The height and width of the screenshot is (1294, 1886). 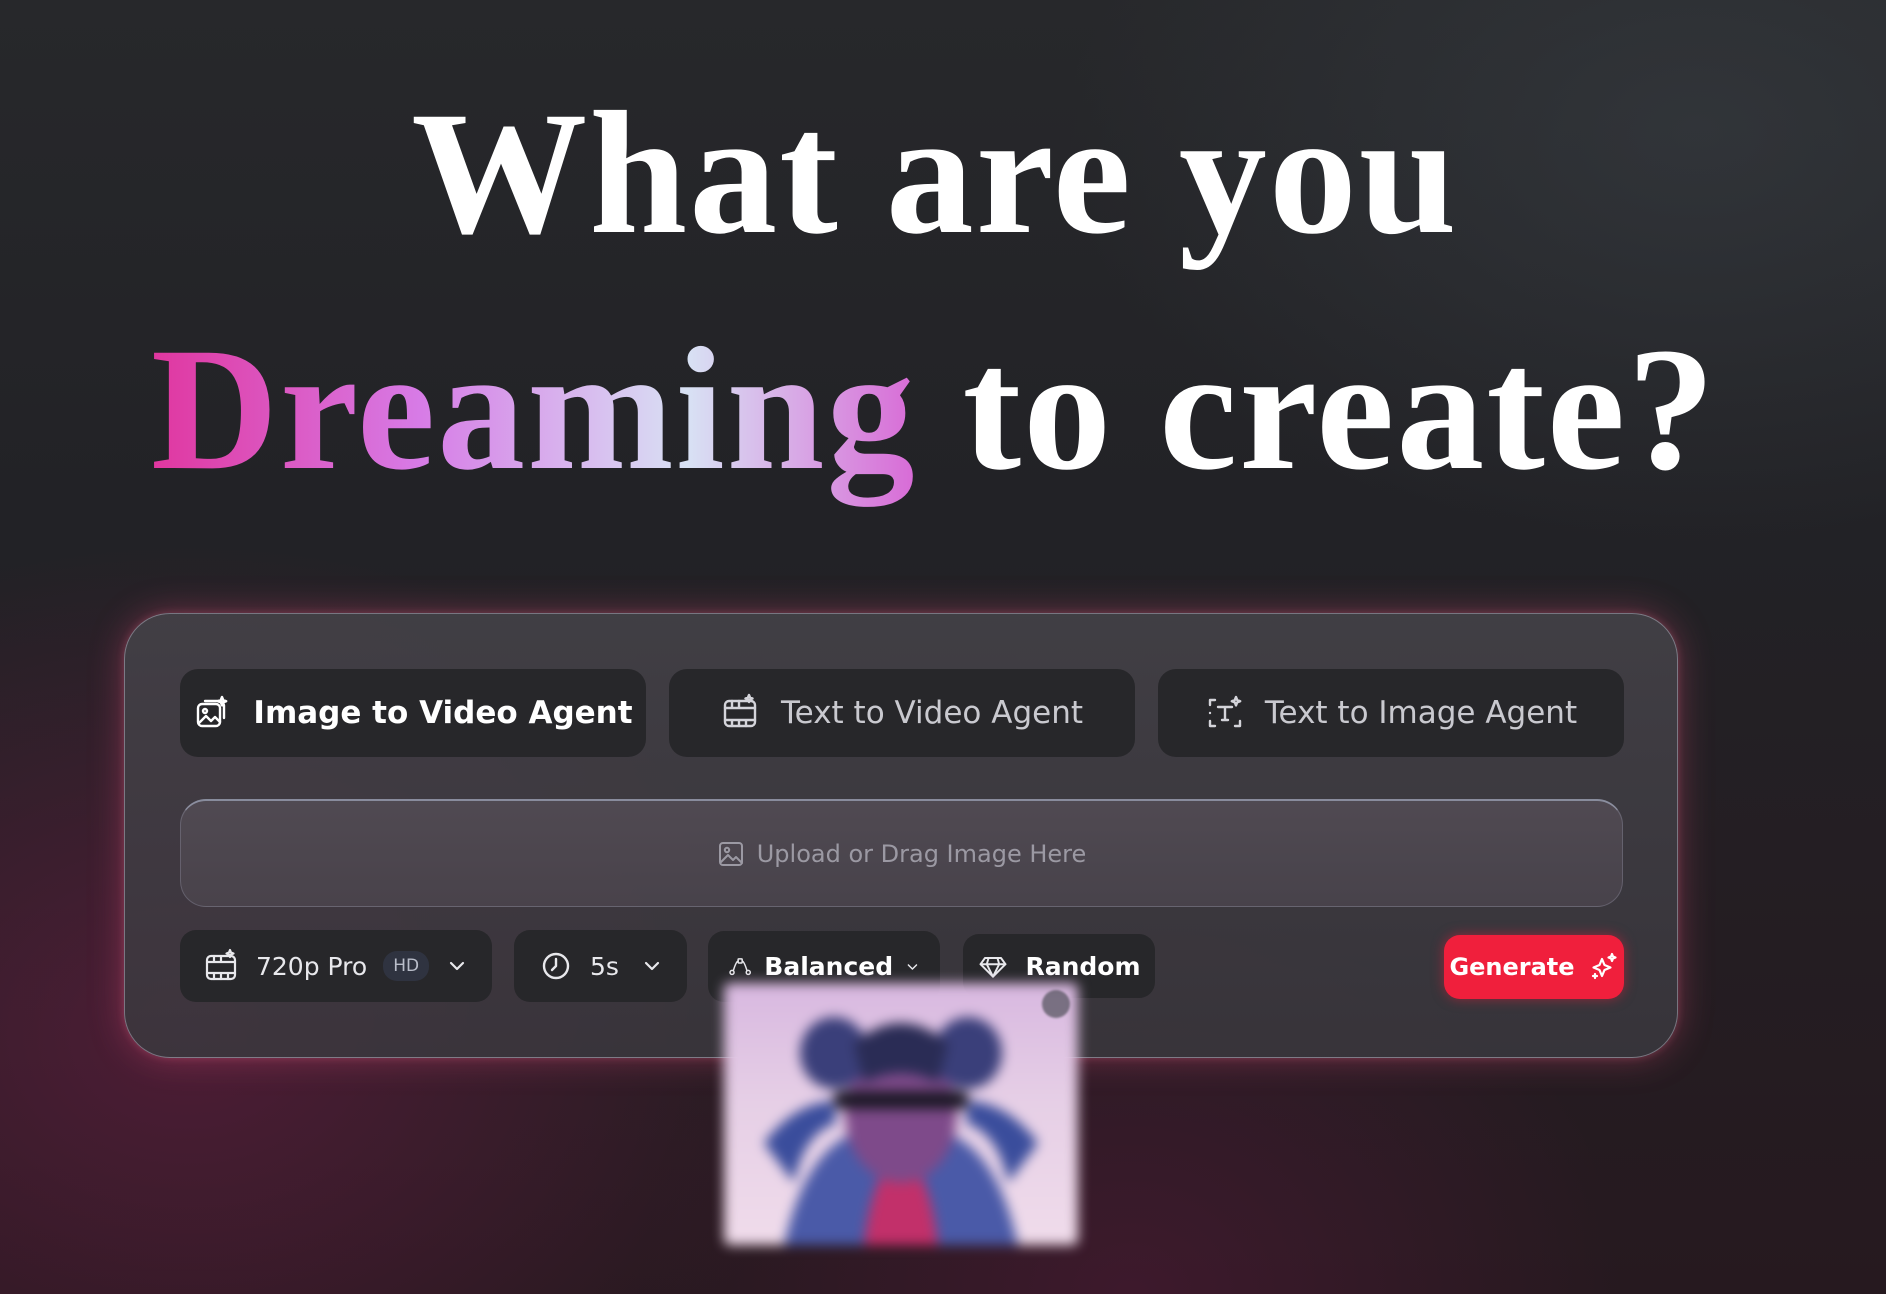 What do you see at coordinates (1512, 967) in the screenshot?
I see `generate-label: Generate` at bounding box center [1512, 967].